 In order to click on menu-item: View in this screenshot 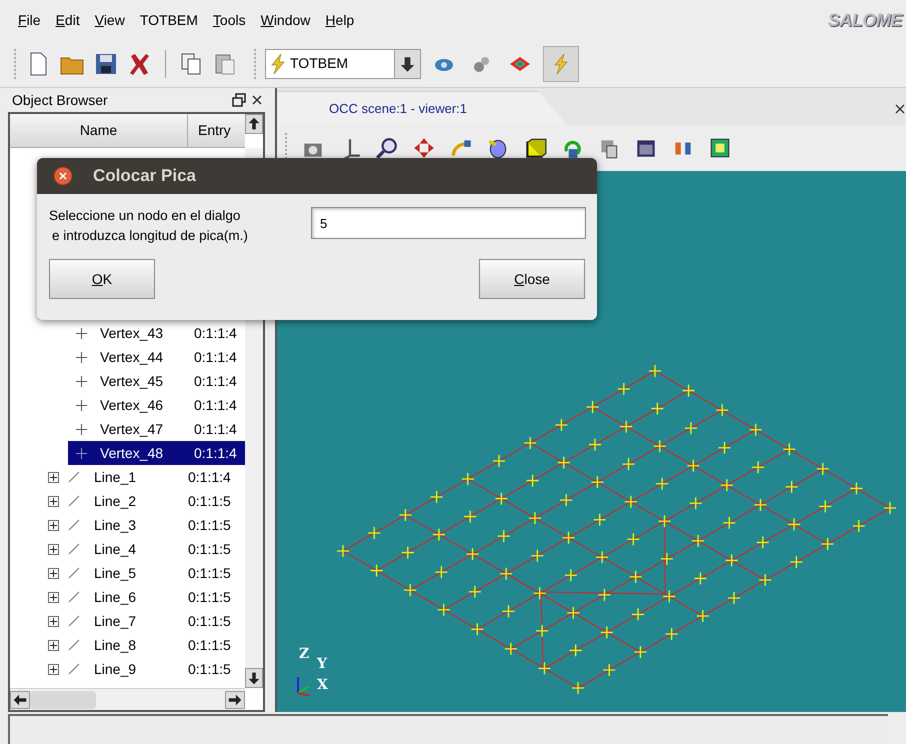, I will do `click(109, 20)`.